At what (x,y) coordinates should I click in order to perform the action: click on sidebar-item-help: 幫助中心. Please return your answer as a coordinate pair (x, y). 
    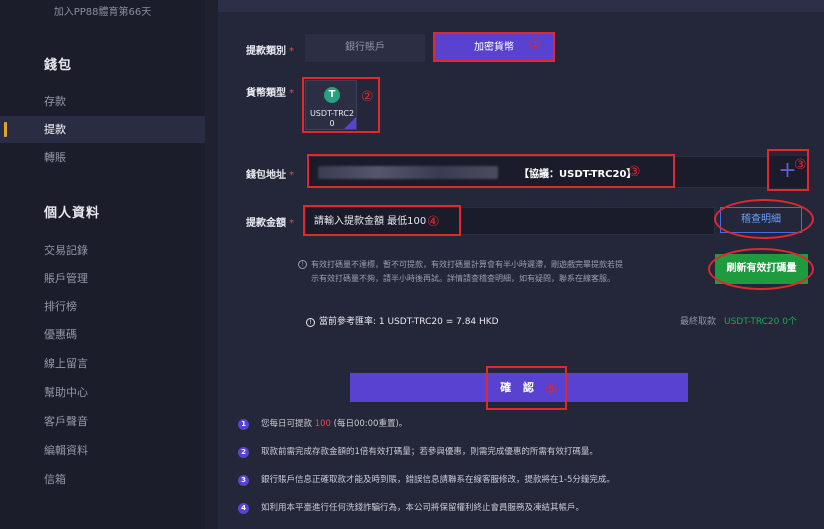
    Looking at the image, I should click on (102, 392).